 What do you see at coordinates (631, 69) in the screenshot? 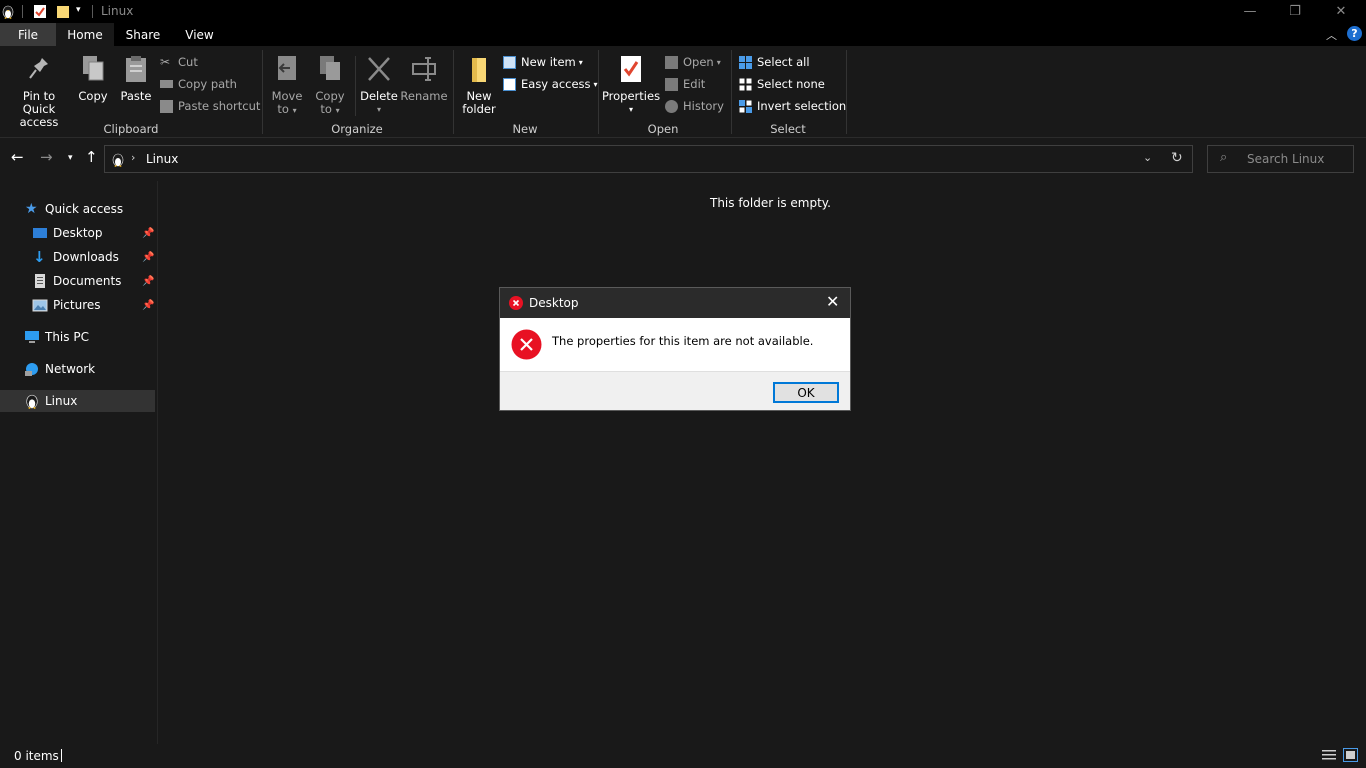
I see `properties-icon` at bounding box center [631, 69].